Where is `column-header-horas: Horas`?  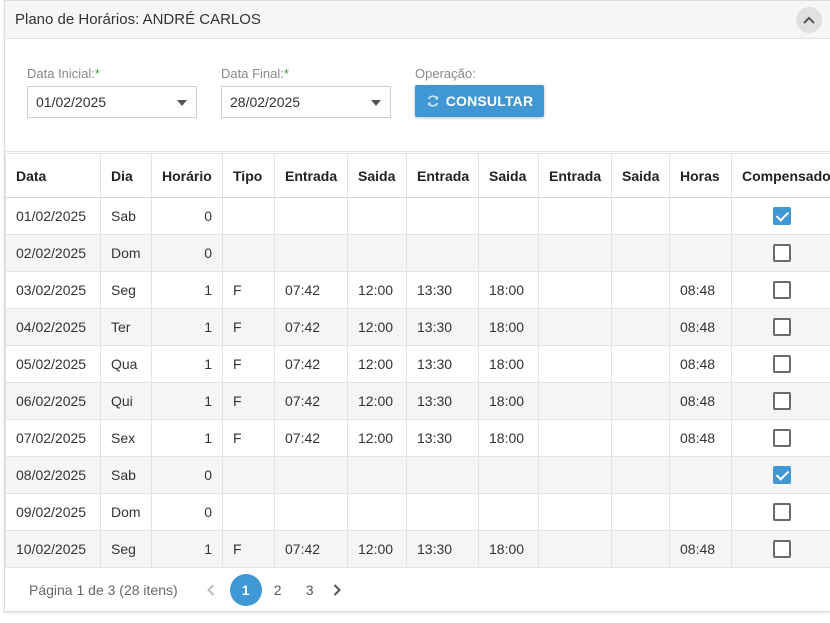 column-header-horas: Horas is located at coordinates (700, 175).